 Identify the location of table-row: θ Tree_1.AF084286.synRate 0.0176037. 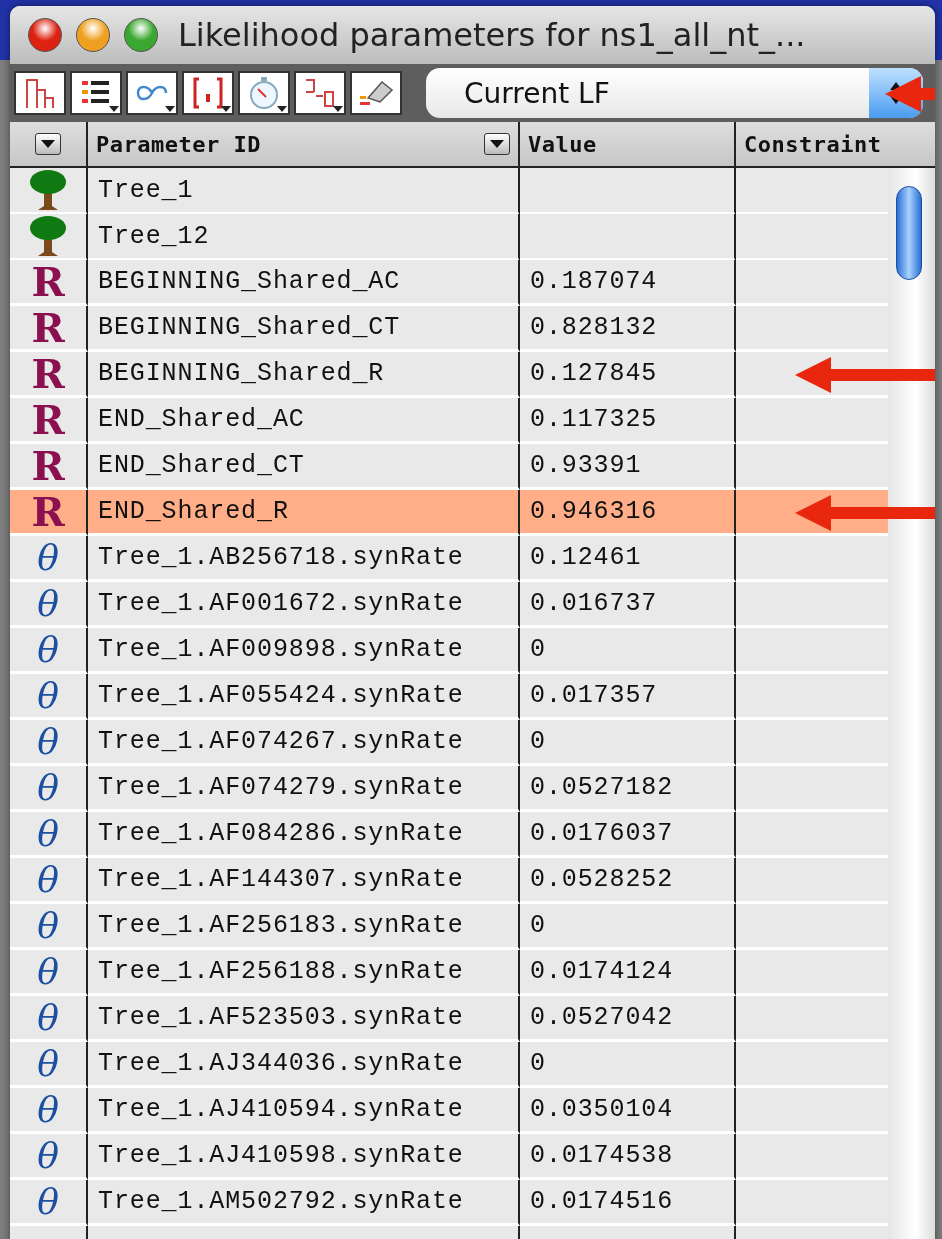
(449, 835).